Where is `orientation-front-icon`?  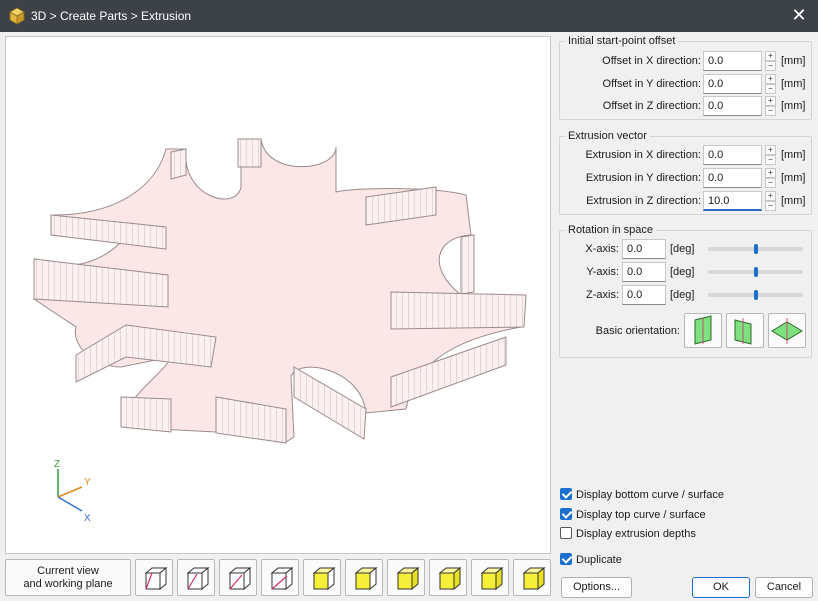 orientation-front-icon is located at coordinates (703, 330).